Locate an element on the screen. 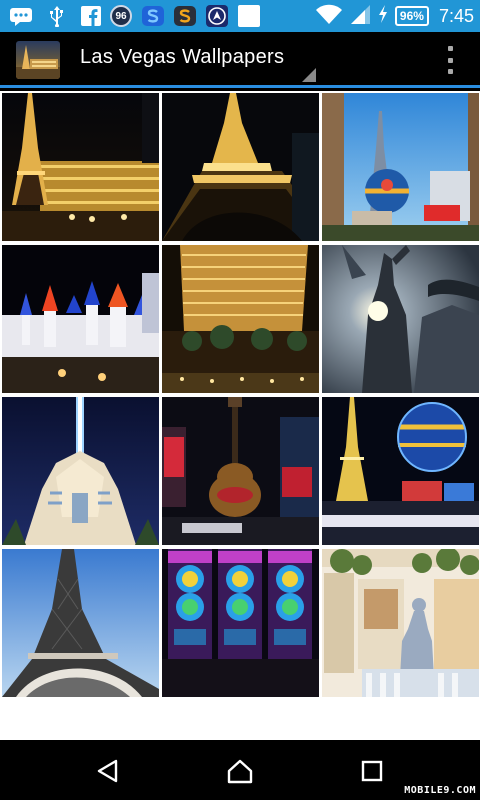  status-bar: 96 96% 7:45 is located at coordinates (240, 16).